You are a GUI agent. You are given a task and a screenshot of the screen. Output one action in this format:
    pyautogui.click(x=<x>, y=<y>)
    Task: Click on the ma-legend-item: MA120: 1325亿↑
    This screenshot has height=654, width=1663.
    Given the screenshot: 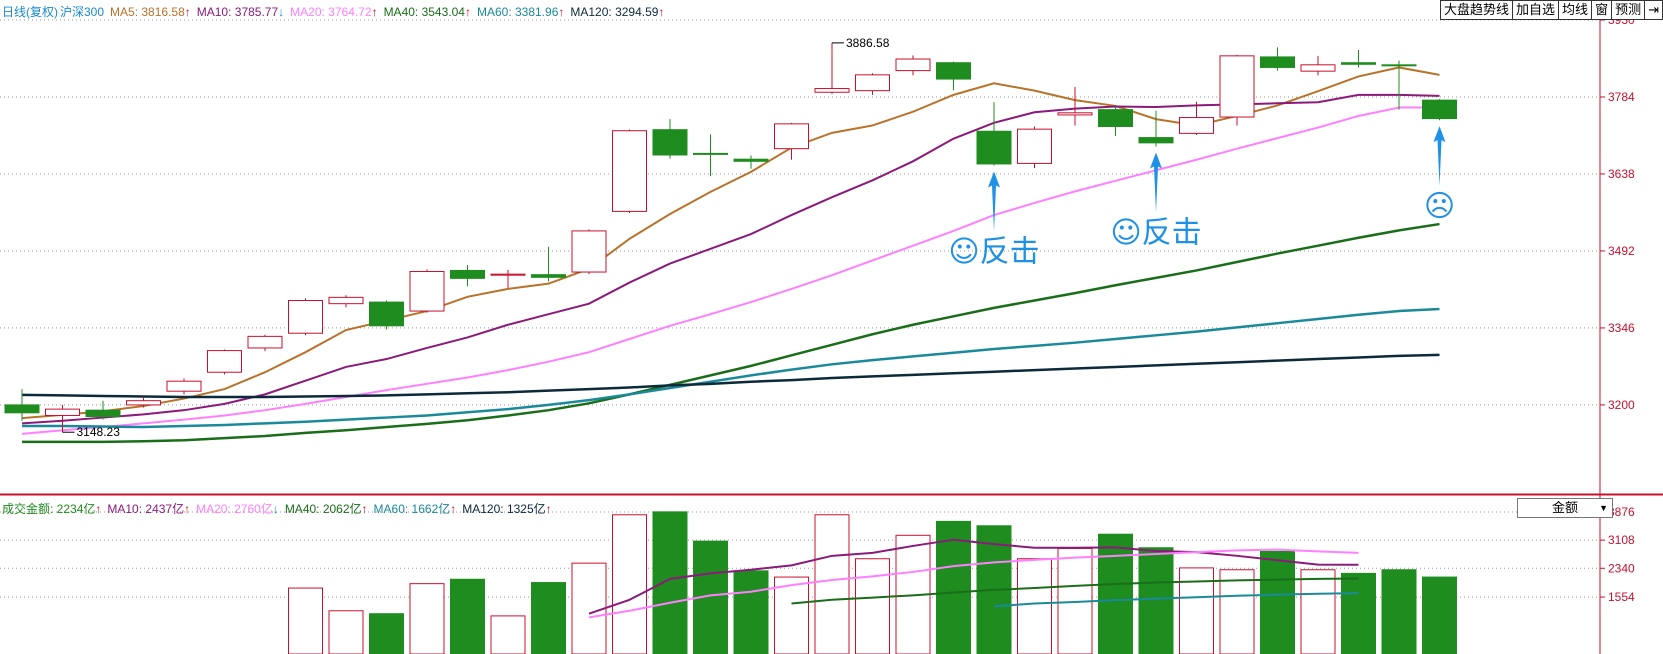 What is the action you would take?
    pyautogui.click(x=509, y=509)
    